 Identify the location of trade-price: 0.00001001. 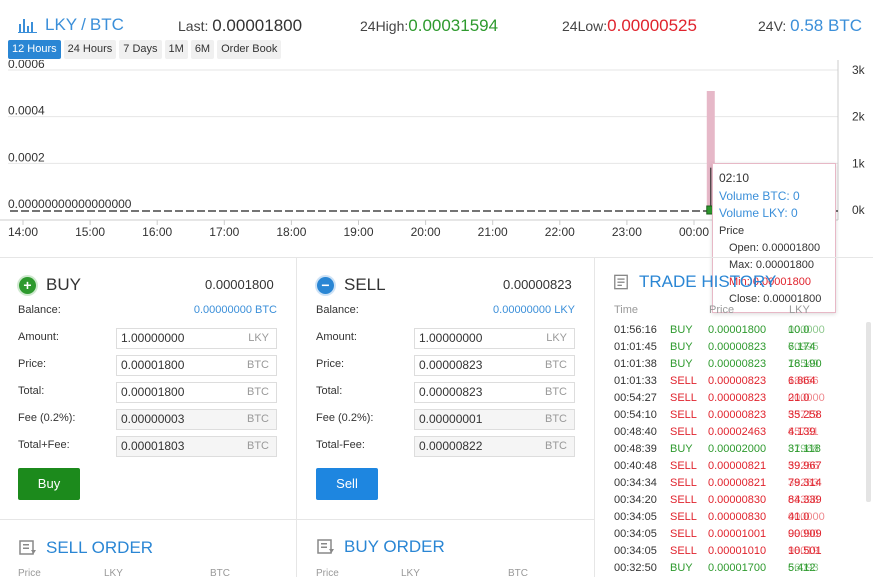
(737, 534).